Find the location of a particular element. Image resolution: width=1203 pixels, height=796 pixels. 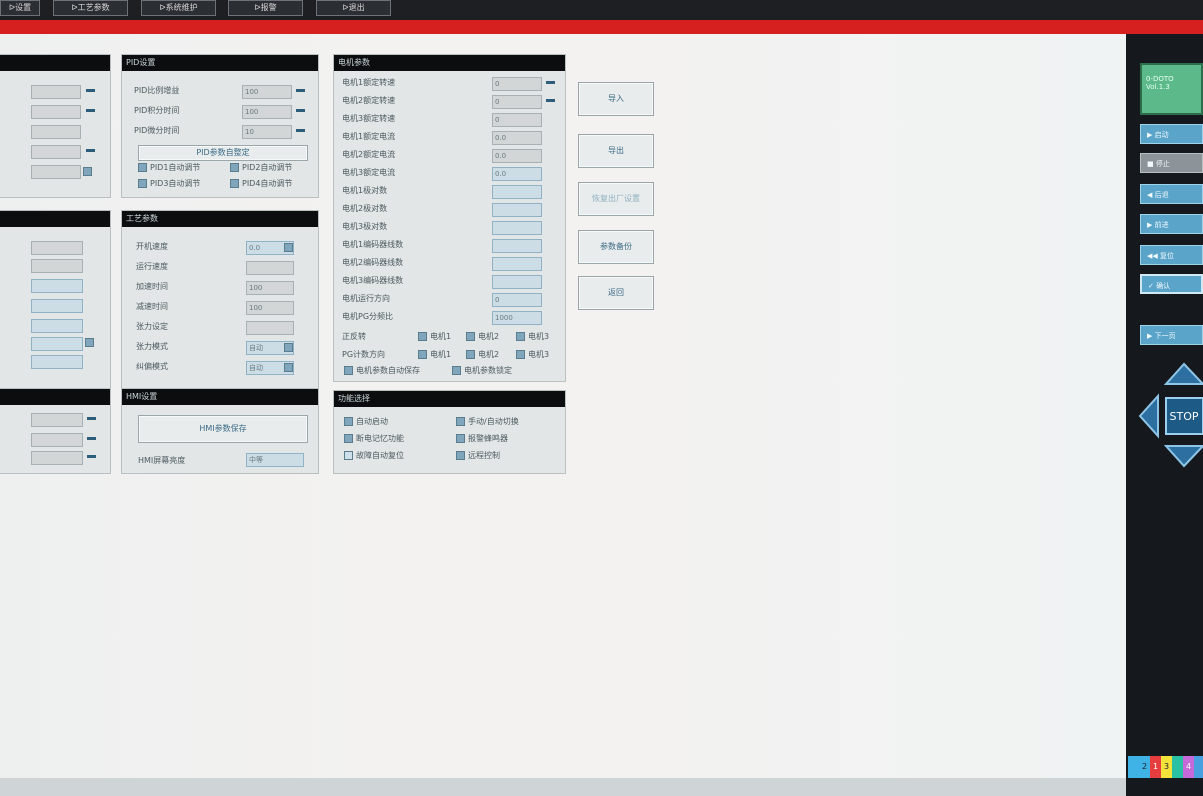

motor-field-5: 0.0 is located at coordinates (517, 156).